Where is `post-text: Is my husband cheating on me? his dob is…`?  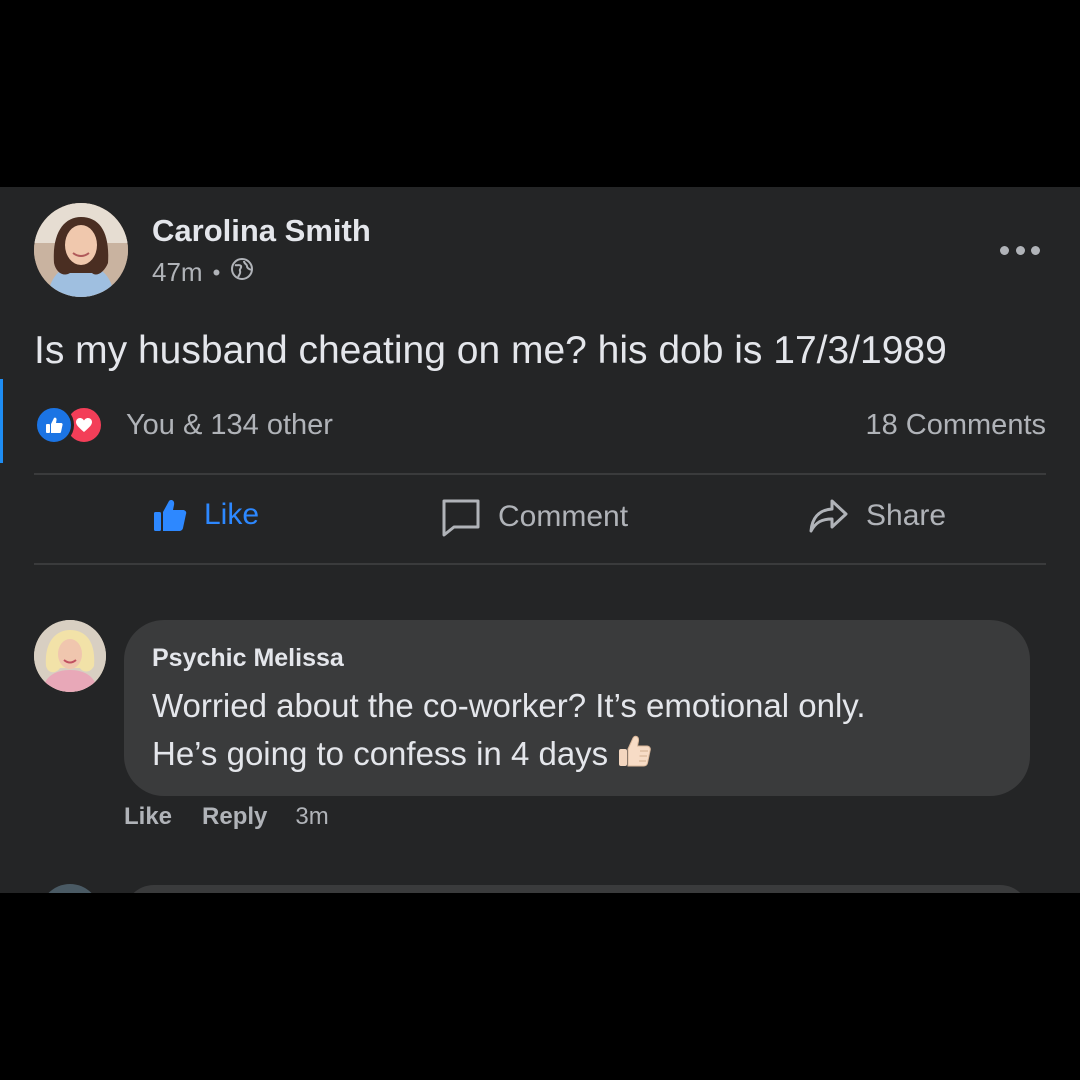
post-text: Is my husband cheating on me? his dob is… is located at coordinates (490, 350).